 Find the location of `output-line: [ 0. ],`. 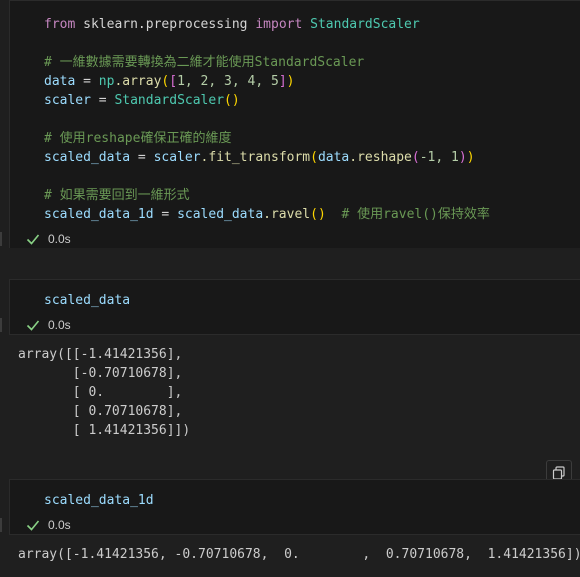

output-line: [ 0. ], is located at coordinates (100, 392).